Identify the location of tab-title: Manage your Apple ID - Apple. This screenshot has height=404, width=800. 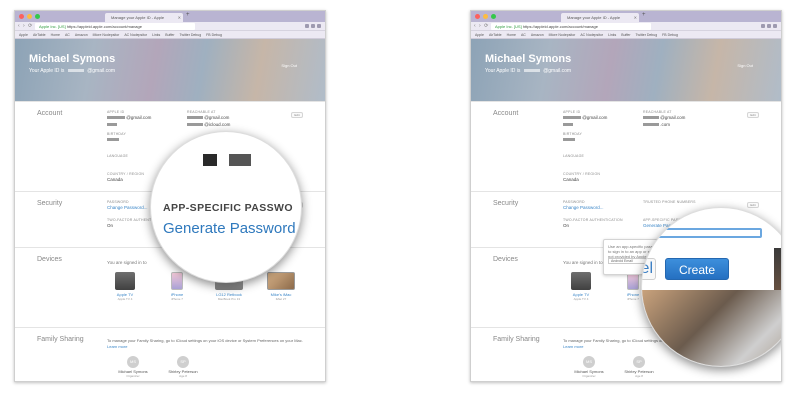
(138, 17).